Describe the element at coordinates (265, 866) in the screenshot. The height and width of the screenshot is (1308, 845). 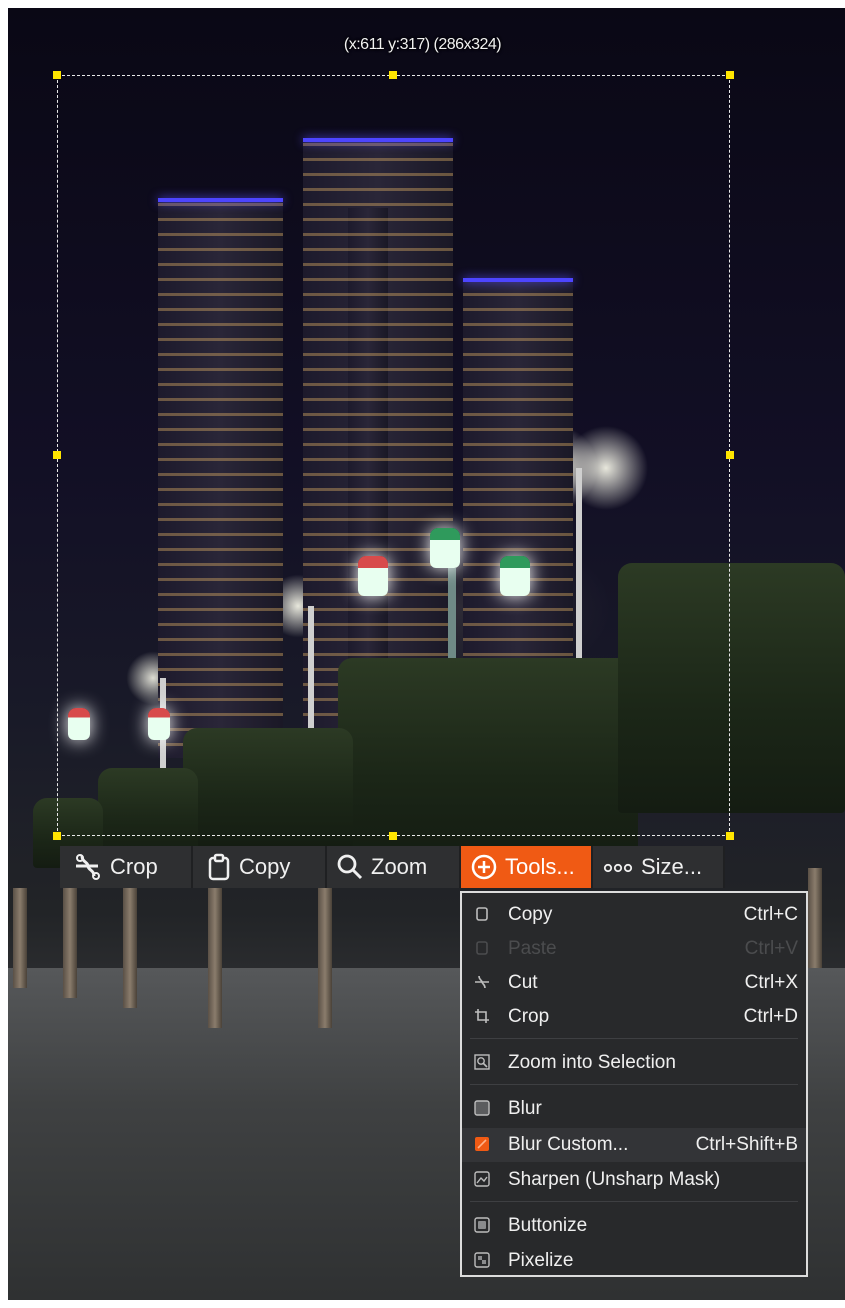
I see `copy-button-label: Copy` at that location.